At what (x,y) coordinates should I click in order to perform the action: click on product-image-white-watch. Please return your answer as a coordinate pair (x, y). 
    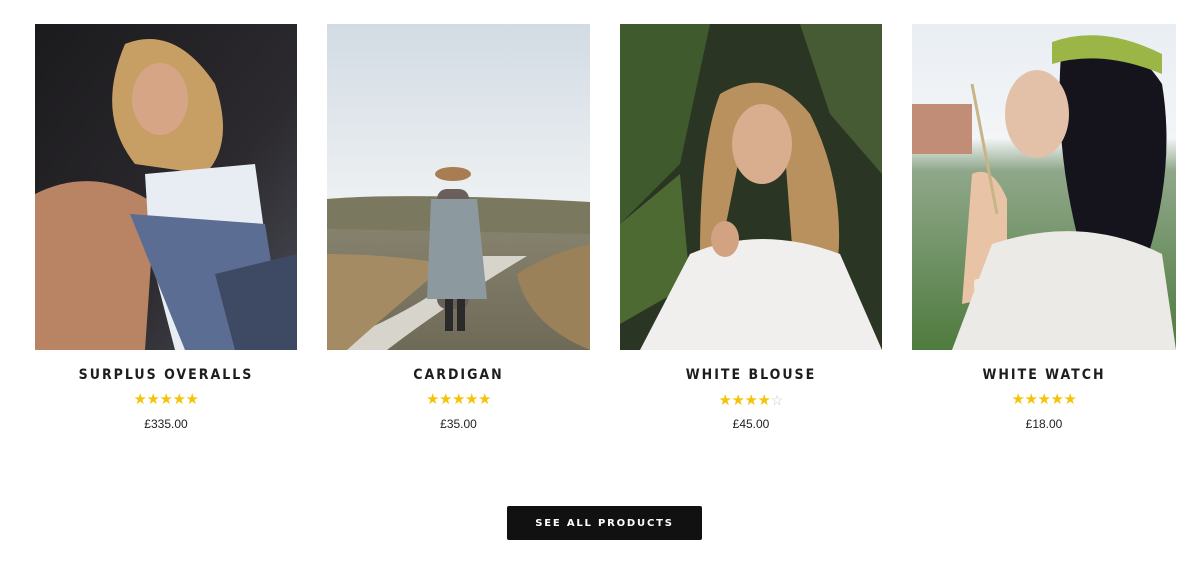
    Looking at the image, I should click on (1044, 187).